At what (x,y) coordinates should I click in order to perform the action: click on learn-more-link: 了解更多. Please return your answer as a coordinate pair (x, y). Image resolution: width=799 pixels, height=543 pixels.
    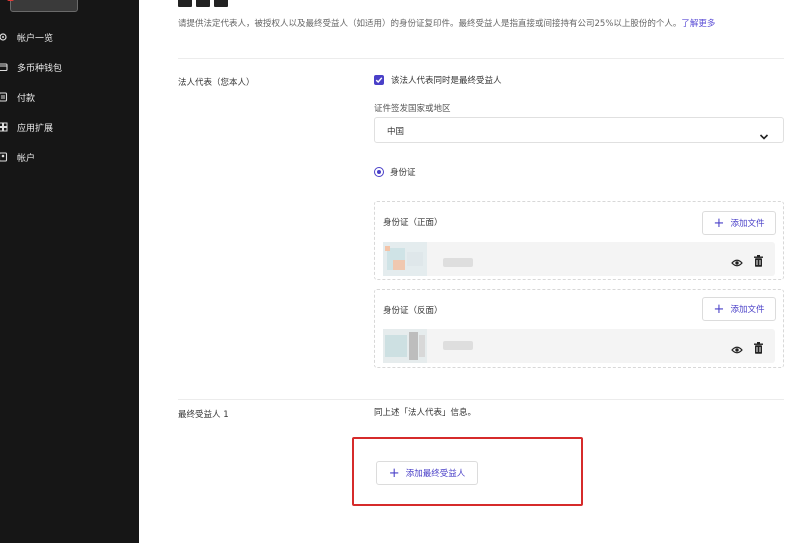
    Looking at the image, I should click on (698, 24).